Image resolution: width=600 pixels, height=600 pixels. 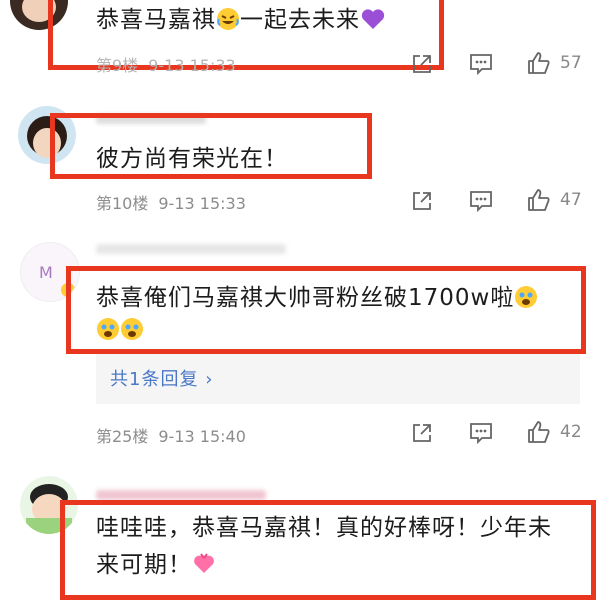 I want to click on like-count: 57, so click(x=571, y=63).